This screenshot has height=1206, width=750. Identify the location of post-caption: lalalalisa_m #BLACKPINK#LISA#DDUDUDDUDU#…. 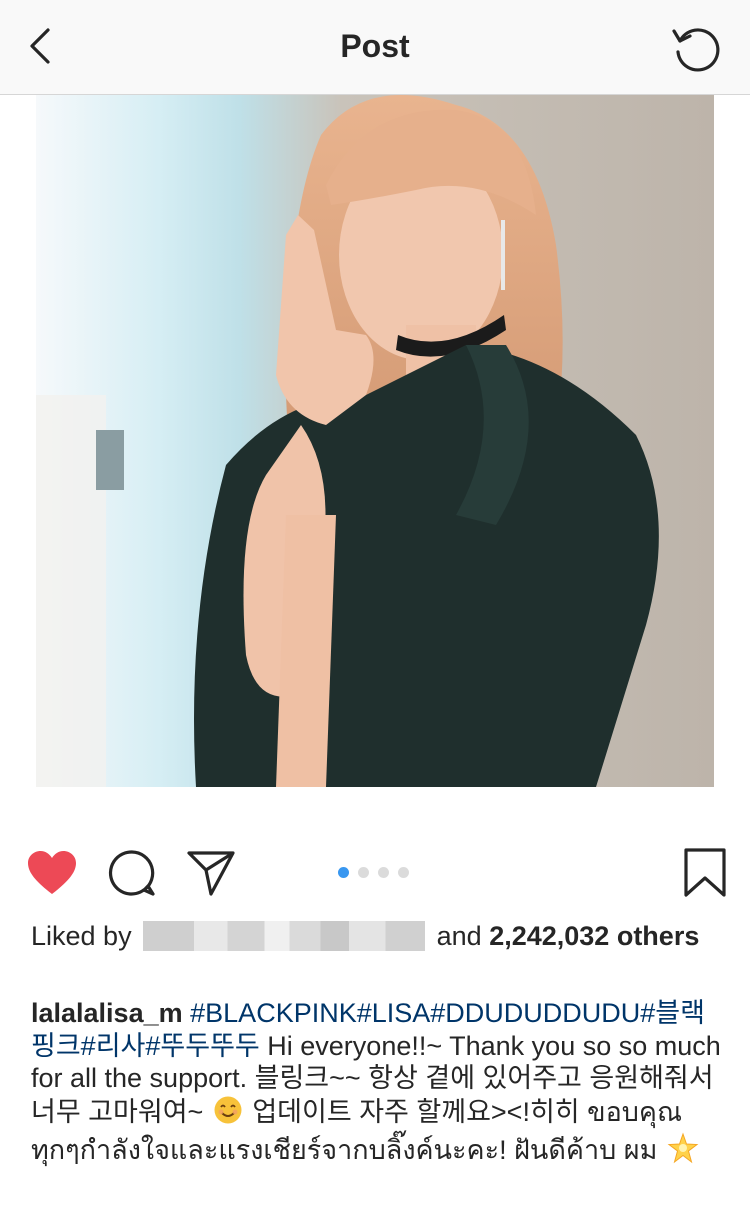
(376, 1084).